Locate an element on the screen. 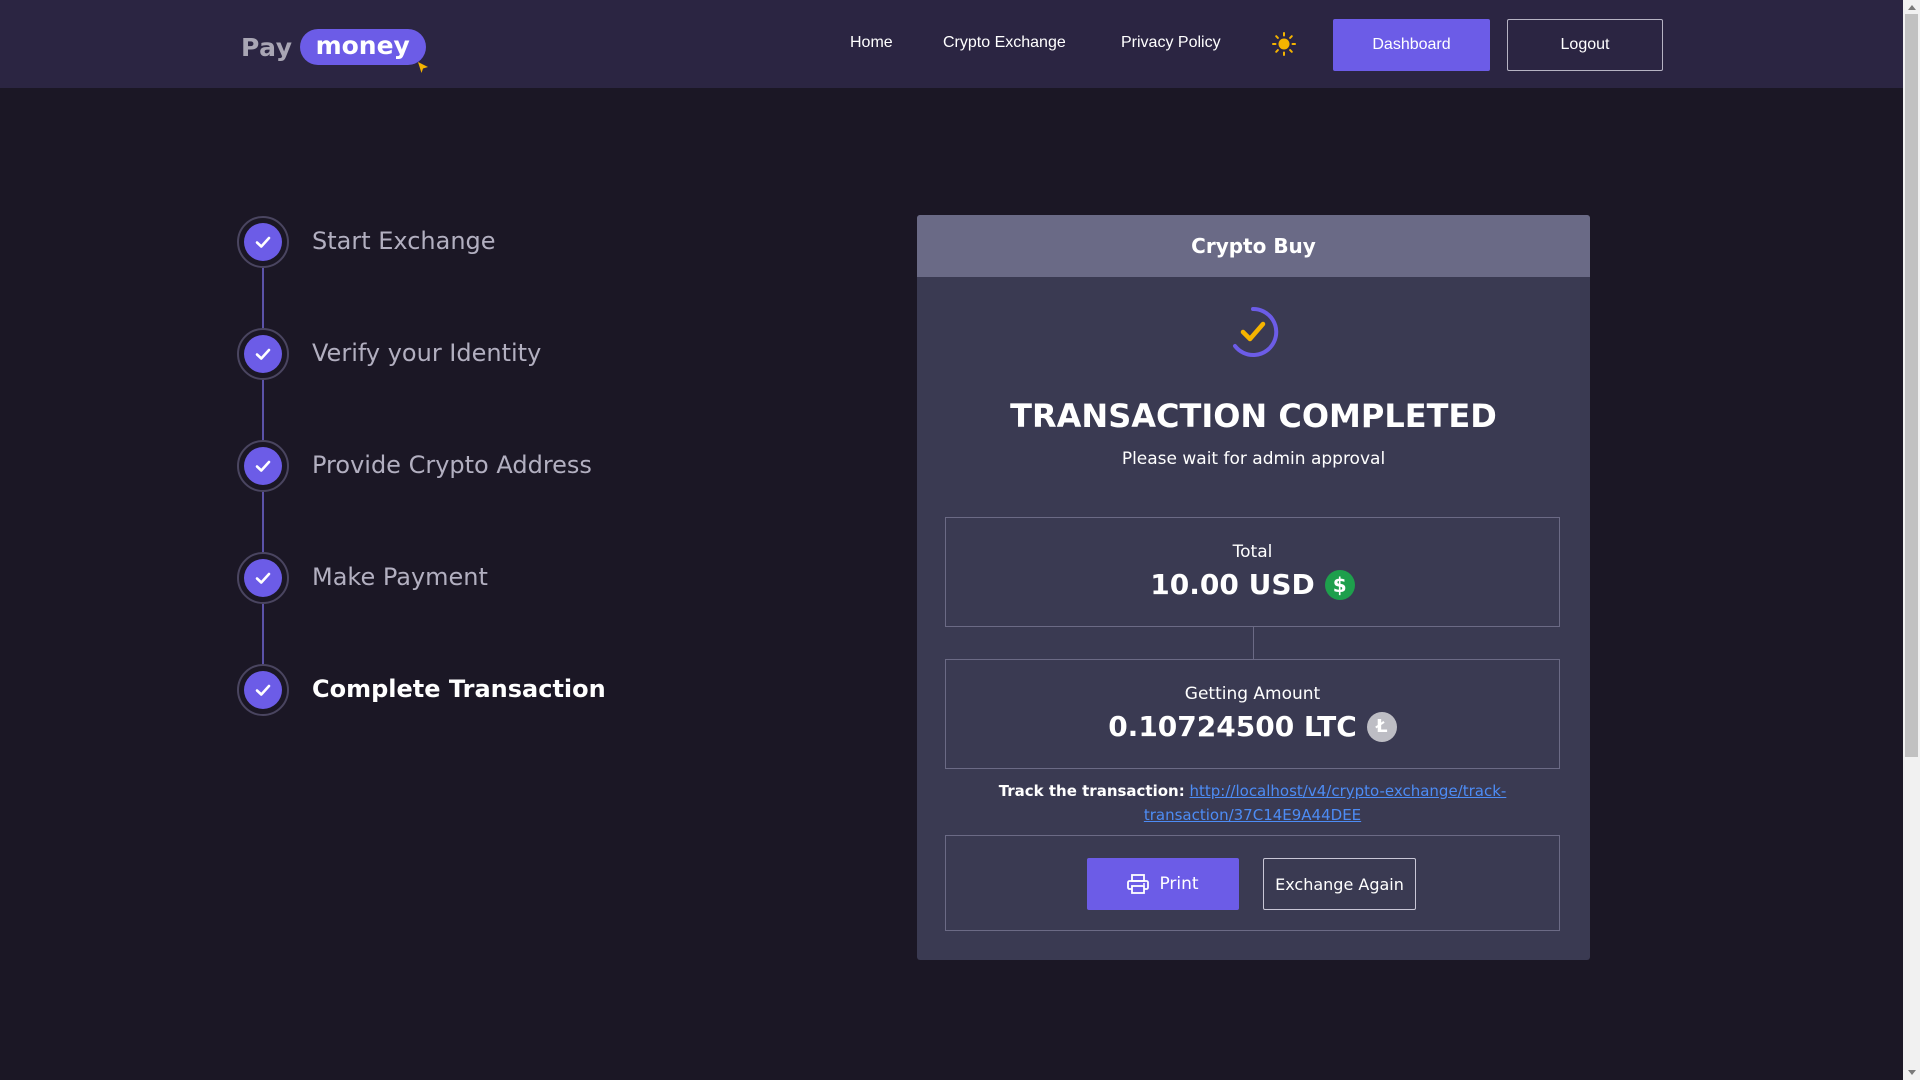 The image size is (1920, 1080). cursor-icon is located at coordinates (422, 67).